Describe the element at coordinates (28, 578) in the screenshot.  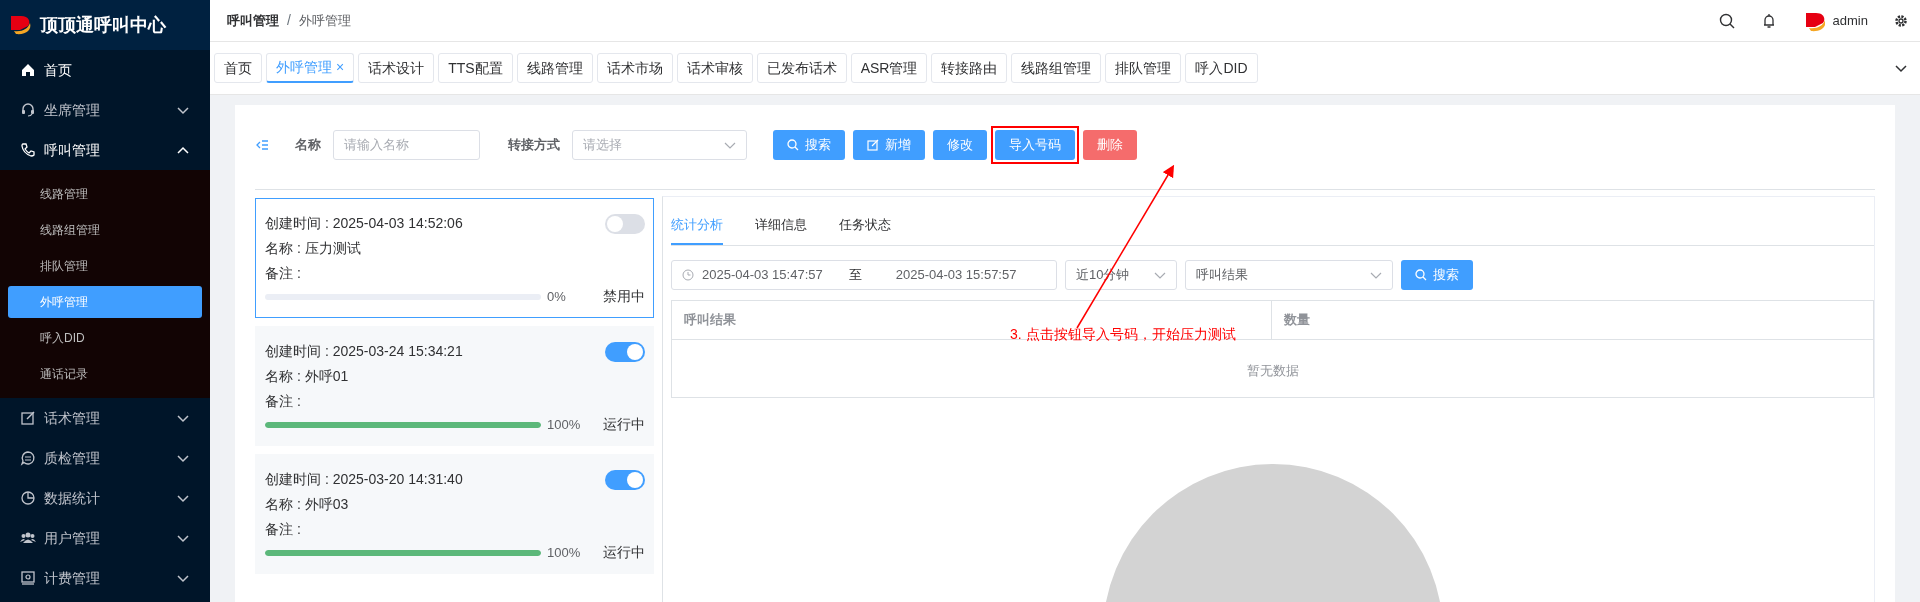
I see `bill-icon` at that location.